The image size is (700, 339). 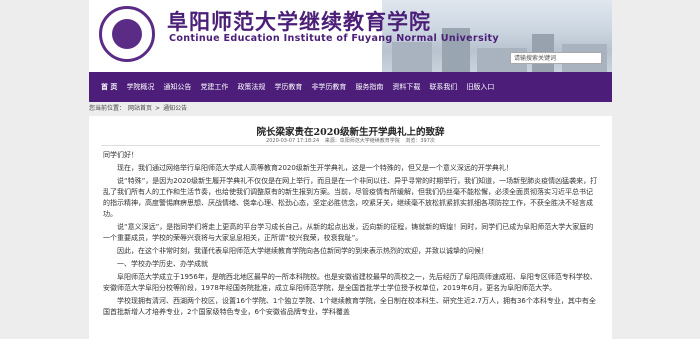 I want to click on nav-party: 党建工作, so click(x=214, y=87).